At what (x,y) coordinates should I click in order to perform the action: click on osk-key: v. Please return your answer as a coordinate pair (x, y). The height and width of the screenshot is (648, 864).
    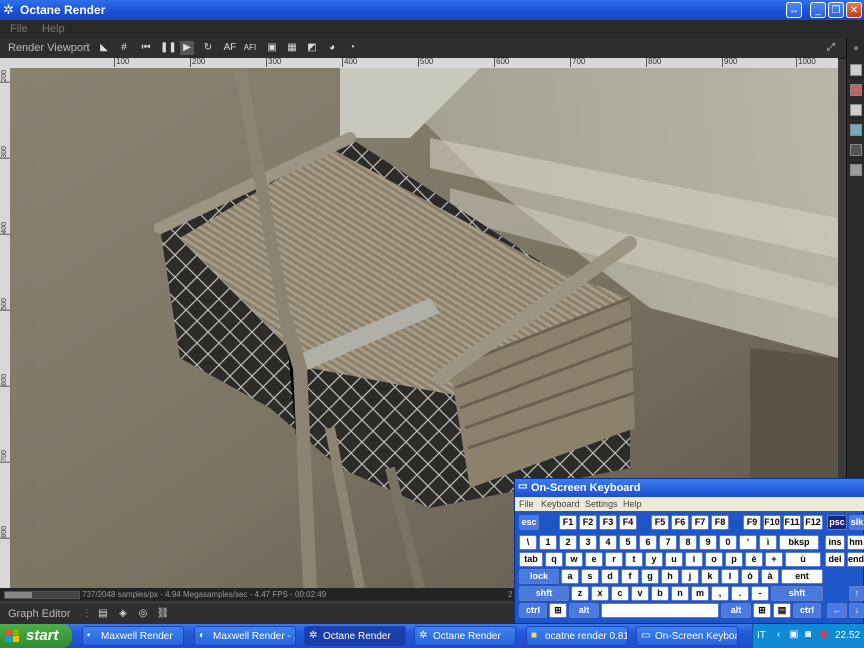
    Looking at the image, I should click on (640, 593).